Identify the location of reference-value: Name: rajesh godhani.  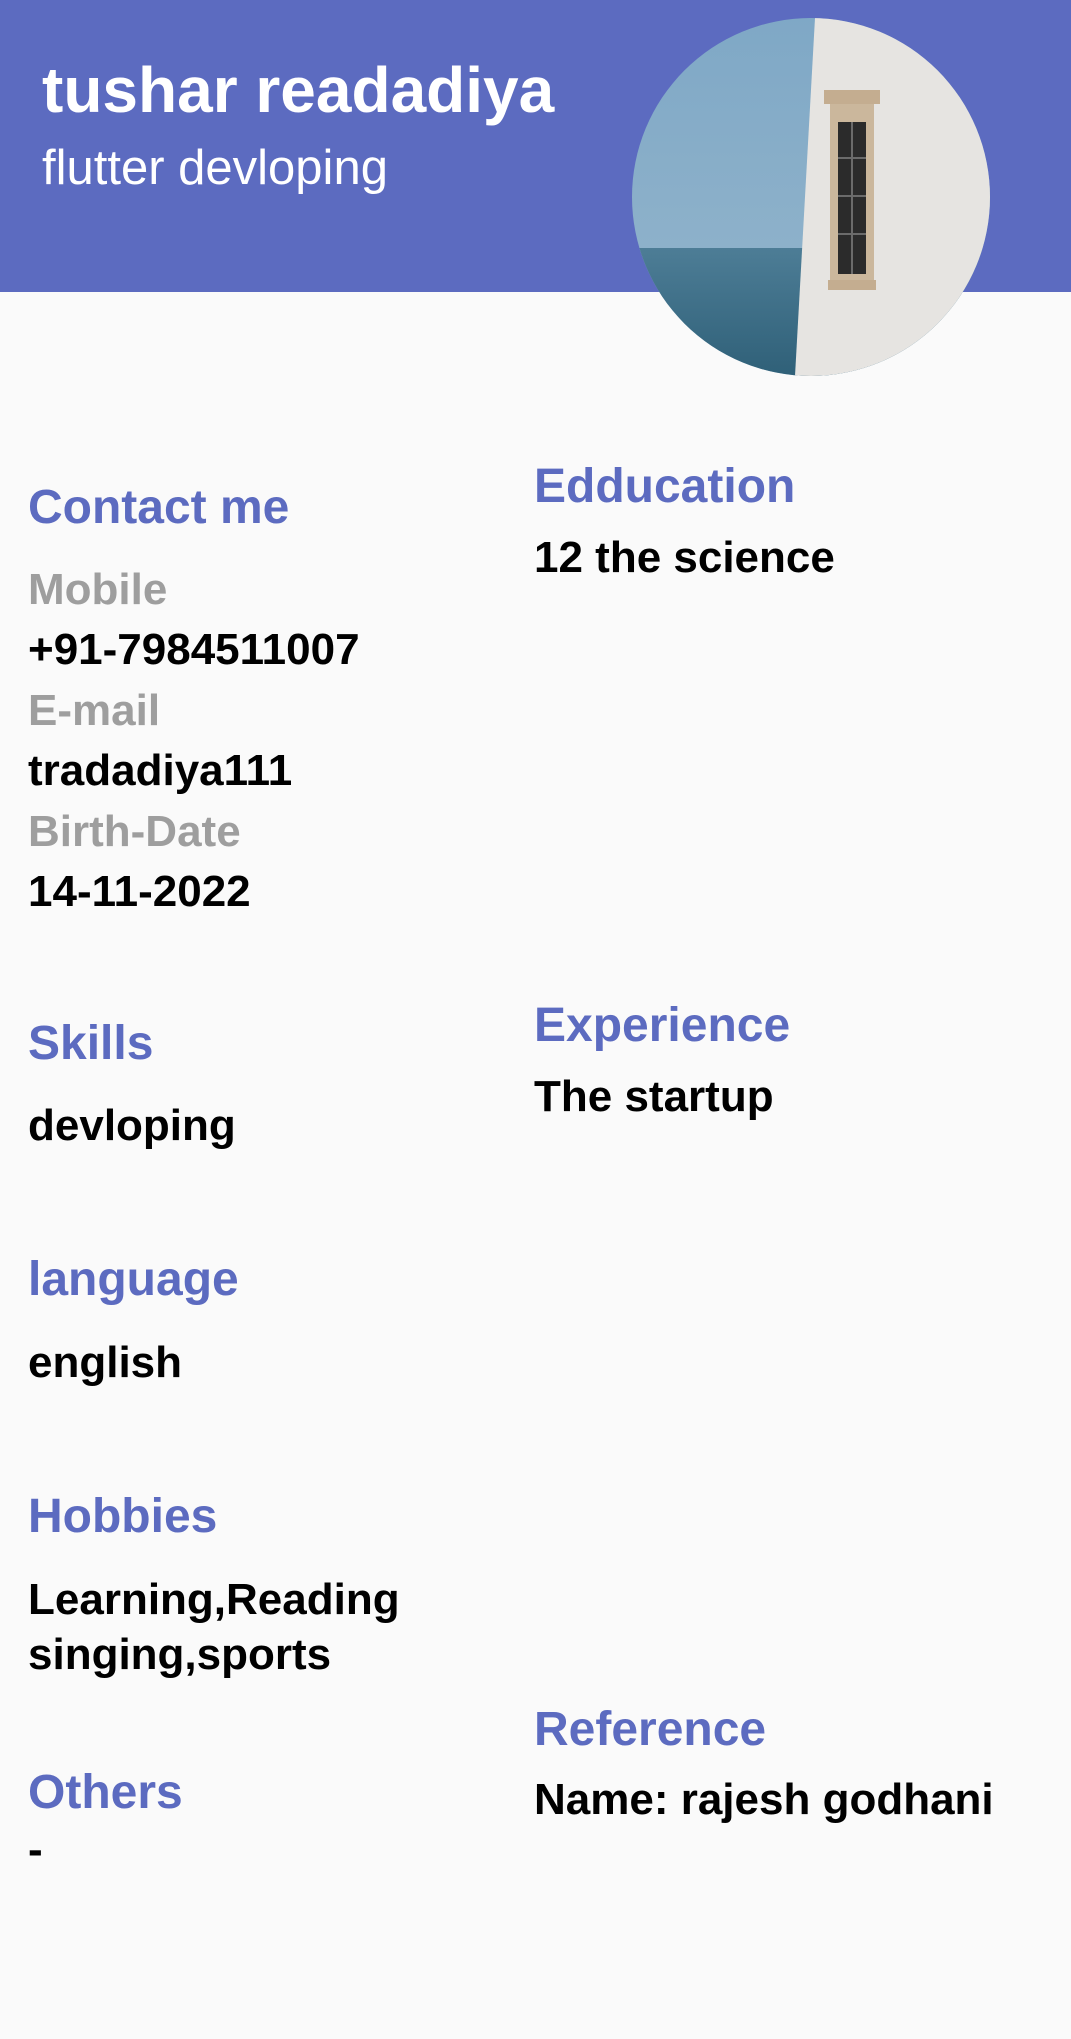
(764, 1799).